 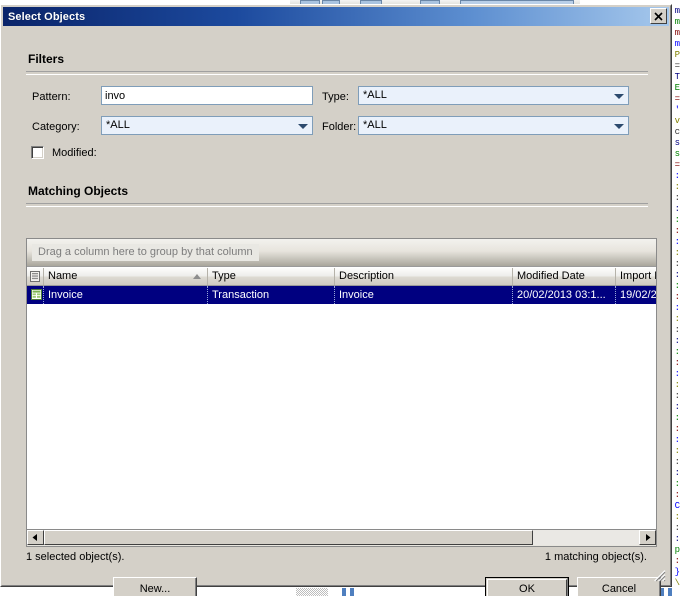 I want to click on scroll-right-button, so click(x=647, y=537).